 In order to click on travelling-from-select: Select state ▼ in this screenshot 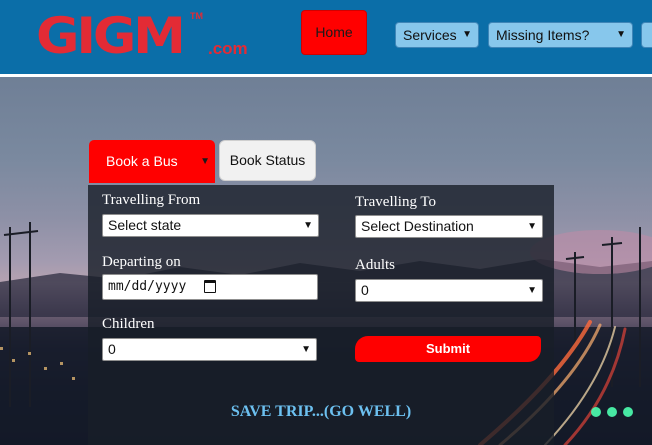, I will do `click(210, 225)`.